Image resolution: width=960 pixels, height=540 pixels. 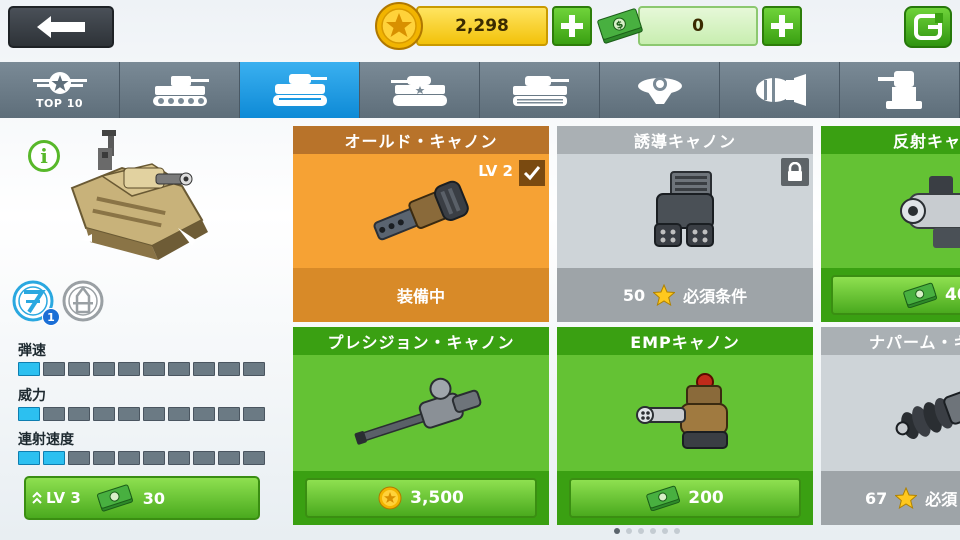 I want to click on weapon-card-old-cannon: オールド・キャノン LV 2 装備中, so click(x=421, y=224).